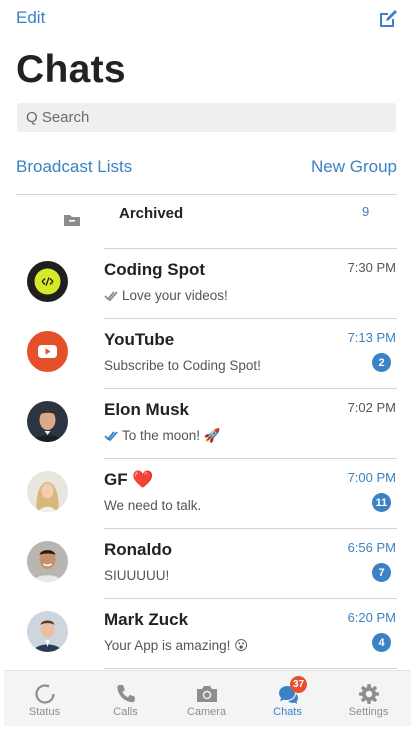  I want to click on chat-row: Coding Spot Love your videos! 7:30 PM, so click(208, 284).